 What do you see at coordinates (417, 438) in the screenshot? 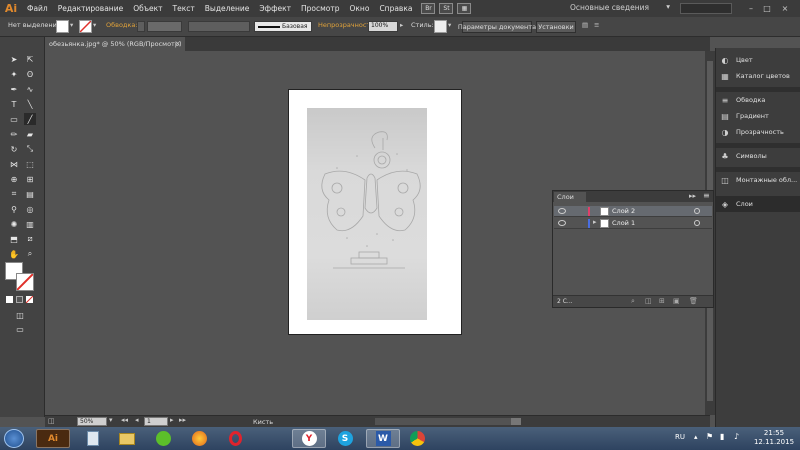
I see `taskbar-chrome` at bounding box center [417, 438].